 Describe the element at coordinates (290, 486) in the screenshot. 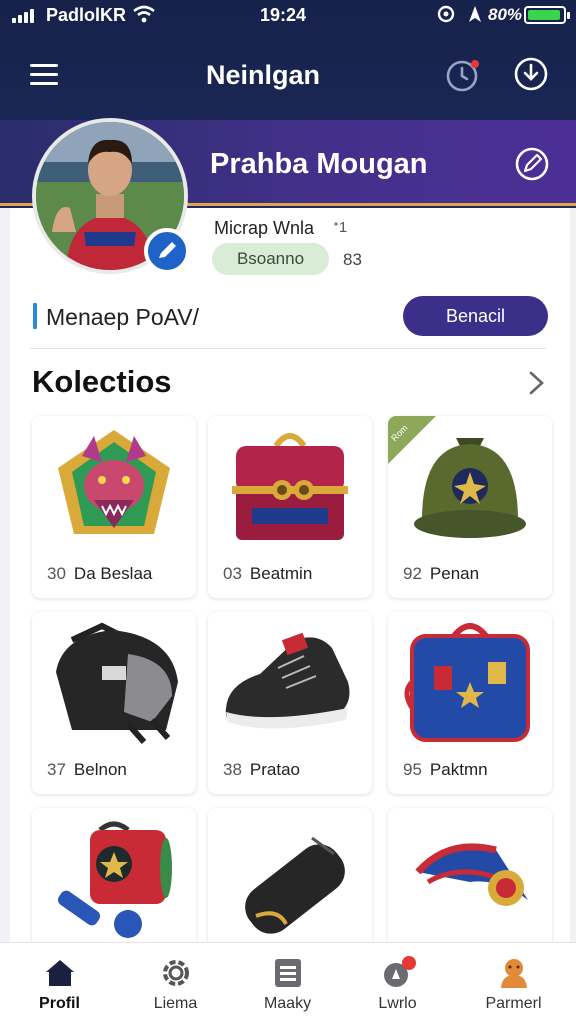

I see `treasure-chest-icon` at that location.